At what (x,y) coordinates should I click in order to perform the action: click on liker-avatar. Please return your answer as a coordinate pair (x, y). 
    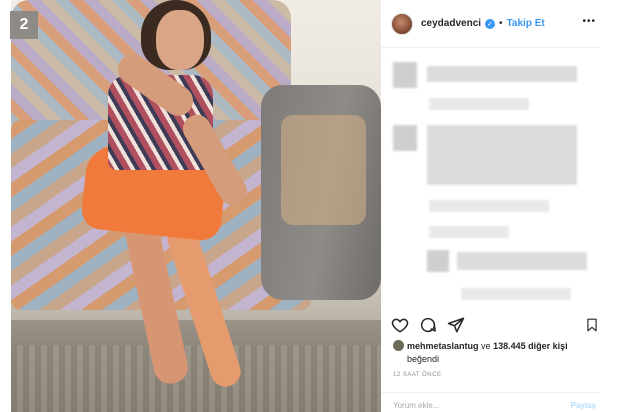
    Looking at the image, I should click on (398, 345).